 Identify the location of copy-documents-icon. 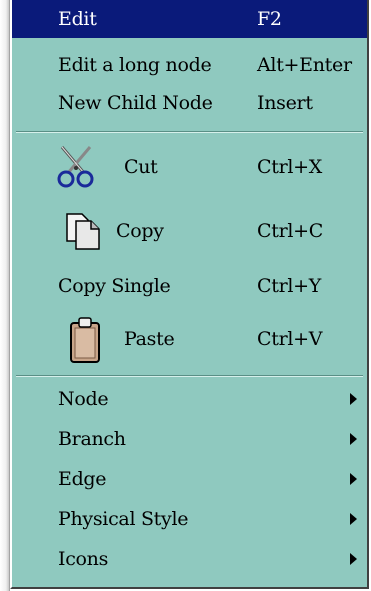
(84, 233).